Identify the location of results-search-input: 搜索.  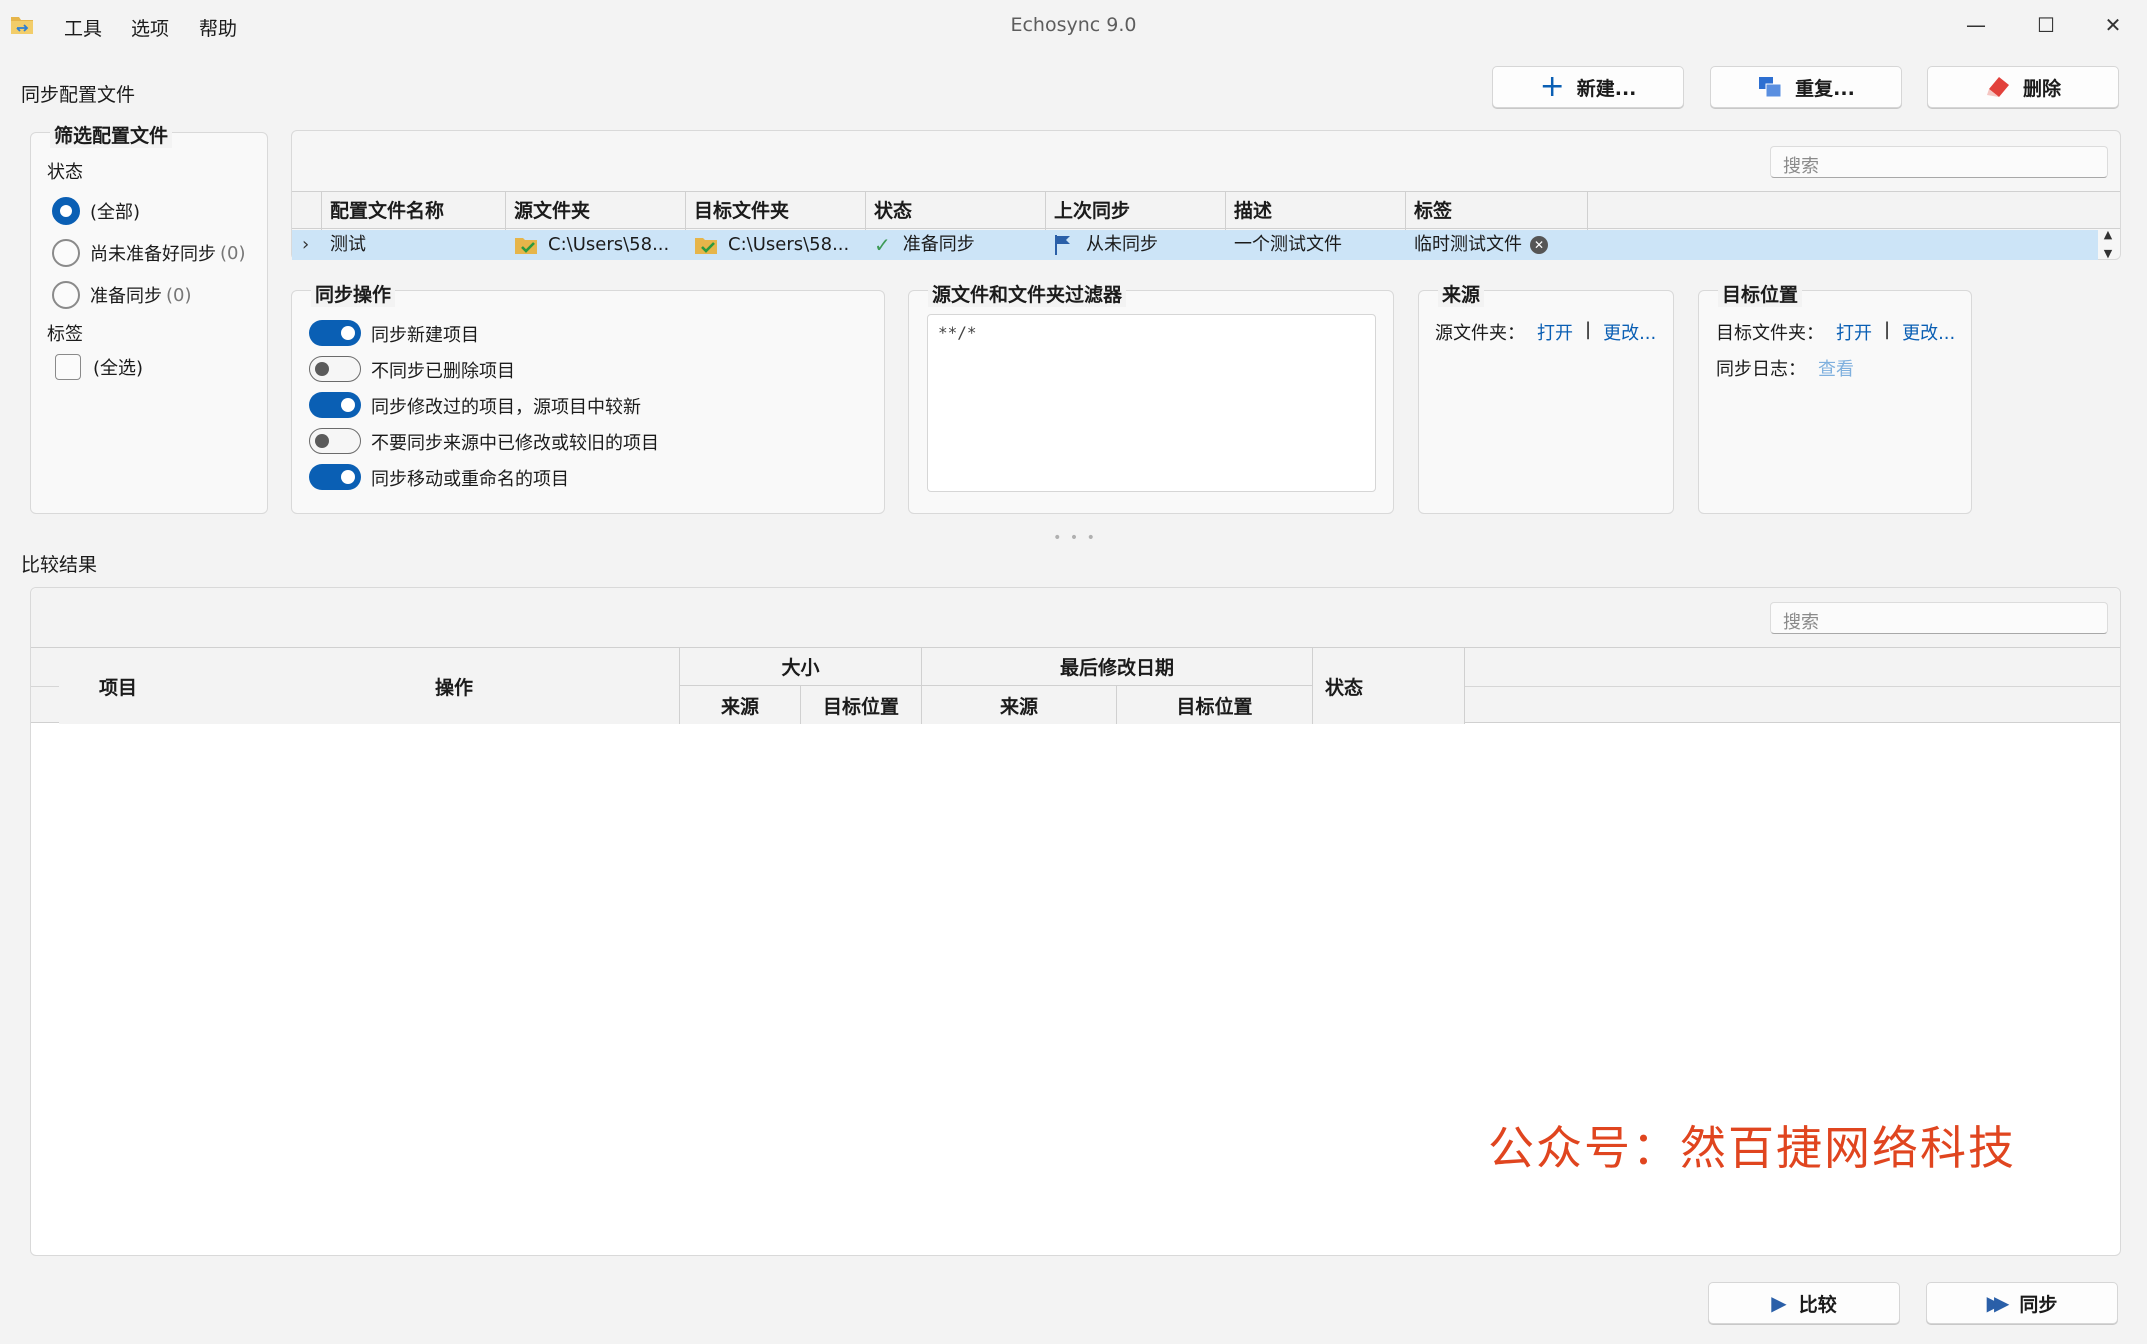
(1939, 618).